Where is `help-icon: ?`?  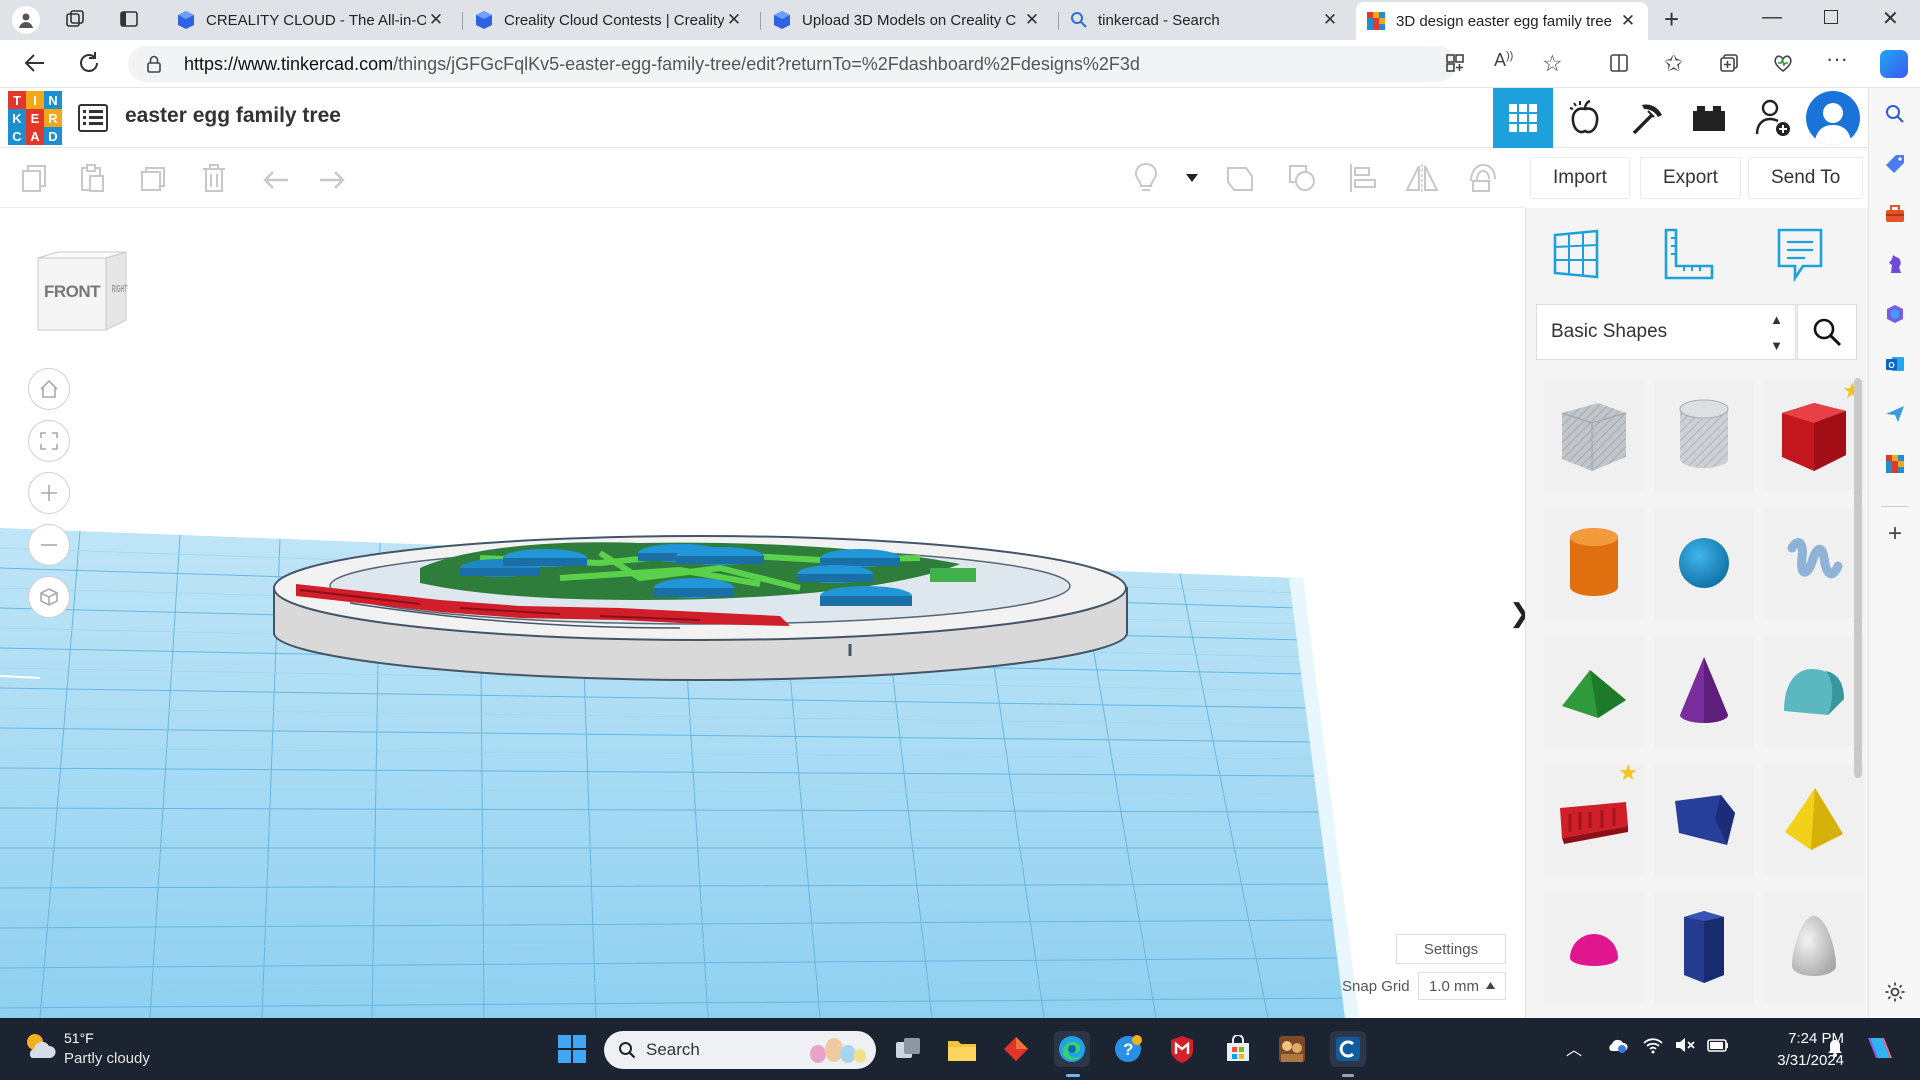 help-icon: ? is located at coordinates (1128, 1049).